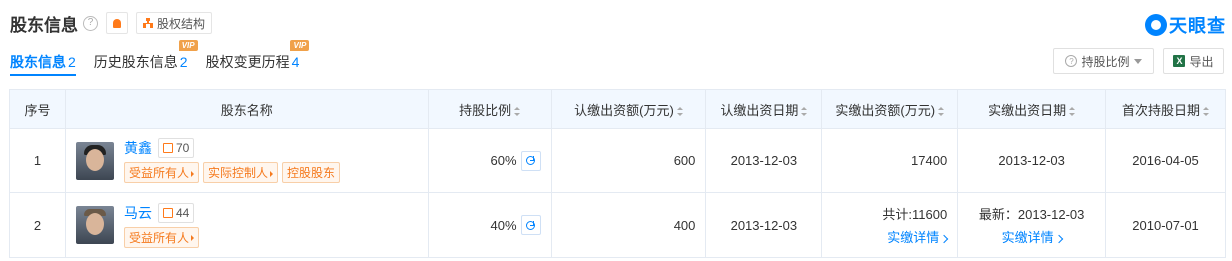 The height and width of the screenshot is (261, 1232). Describe the element at coordinates (138, 213) in the screenshot. I see `shareholder-name-link: 马云` at that location.